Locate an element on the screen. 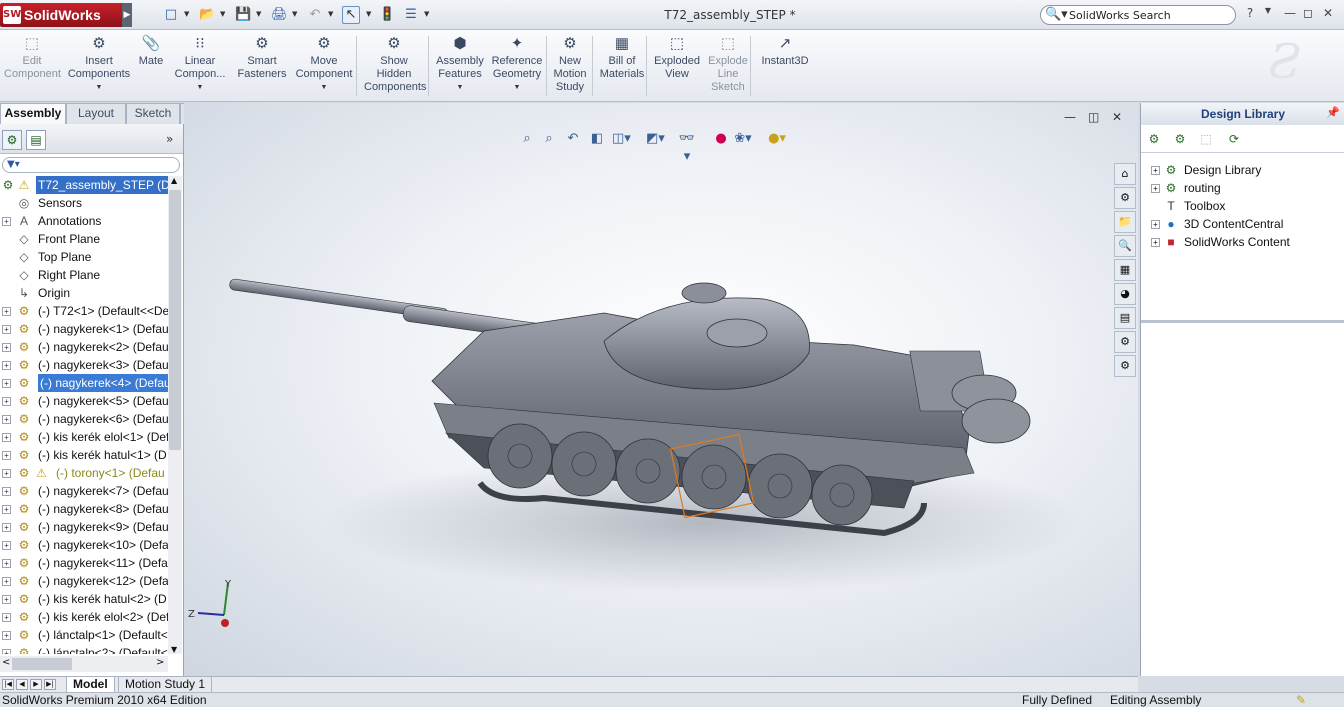 The height and width of the screenshot is (707, 1344). appearances-icon: ◕ is located at coordinates (1125, 294).